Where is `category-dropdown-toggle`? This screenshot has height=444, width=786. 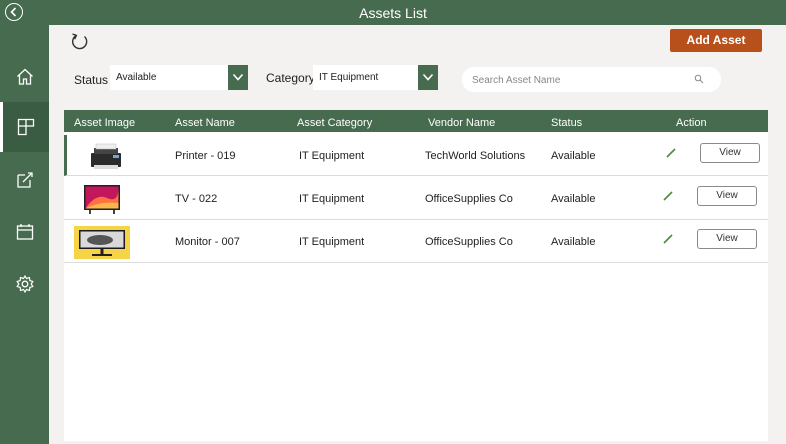
category-dropdown-toggle is located at coordinates (428, 77).